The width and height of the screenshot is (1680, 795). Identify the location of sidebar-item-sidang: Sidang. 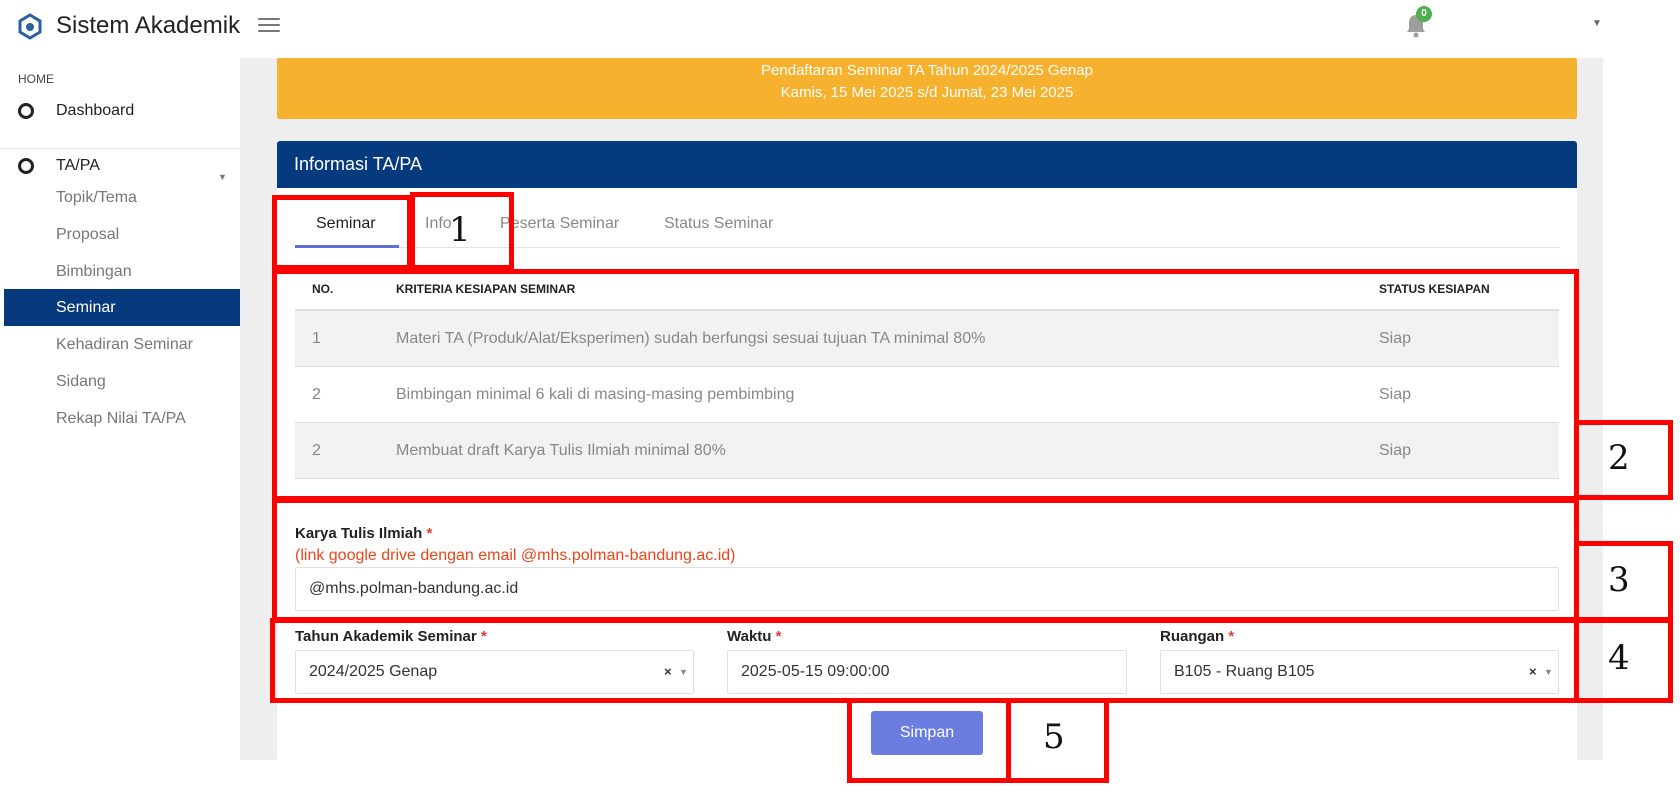
(120, 381).